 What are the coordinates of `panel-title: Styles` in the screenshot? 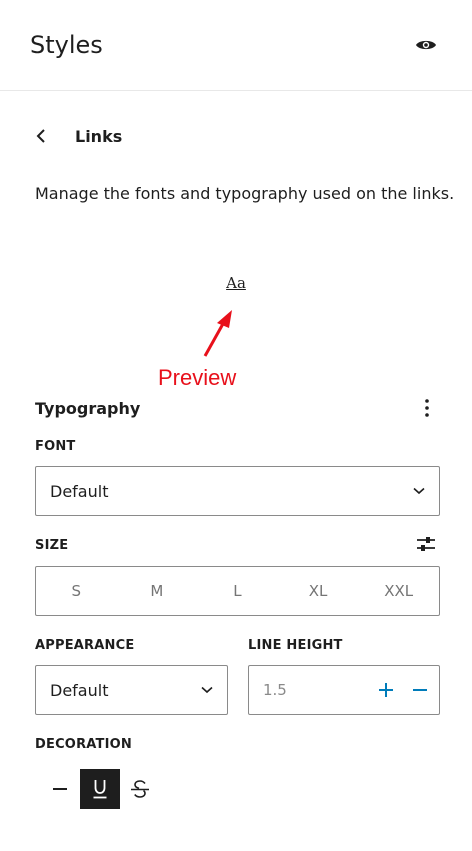 It's located at (66, 45).